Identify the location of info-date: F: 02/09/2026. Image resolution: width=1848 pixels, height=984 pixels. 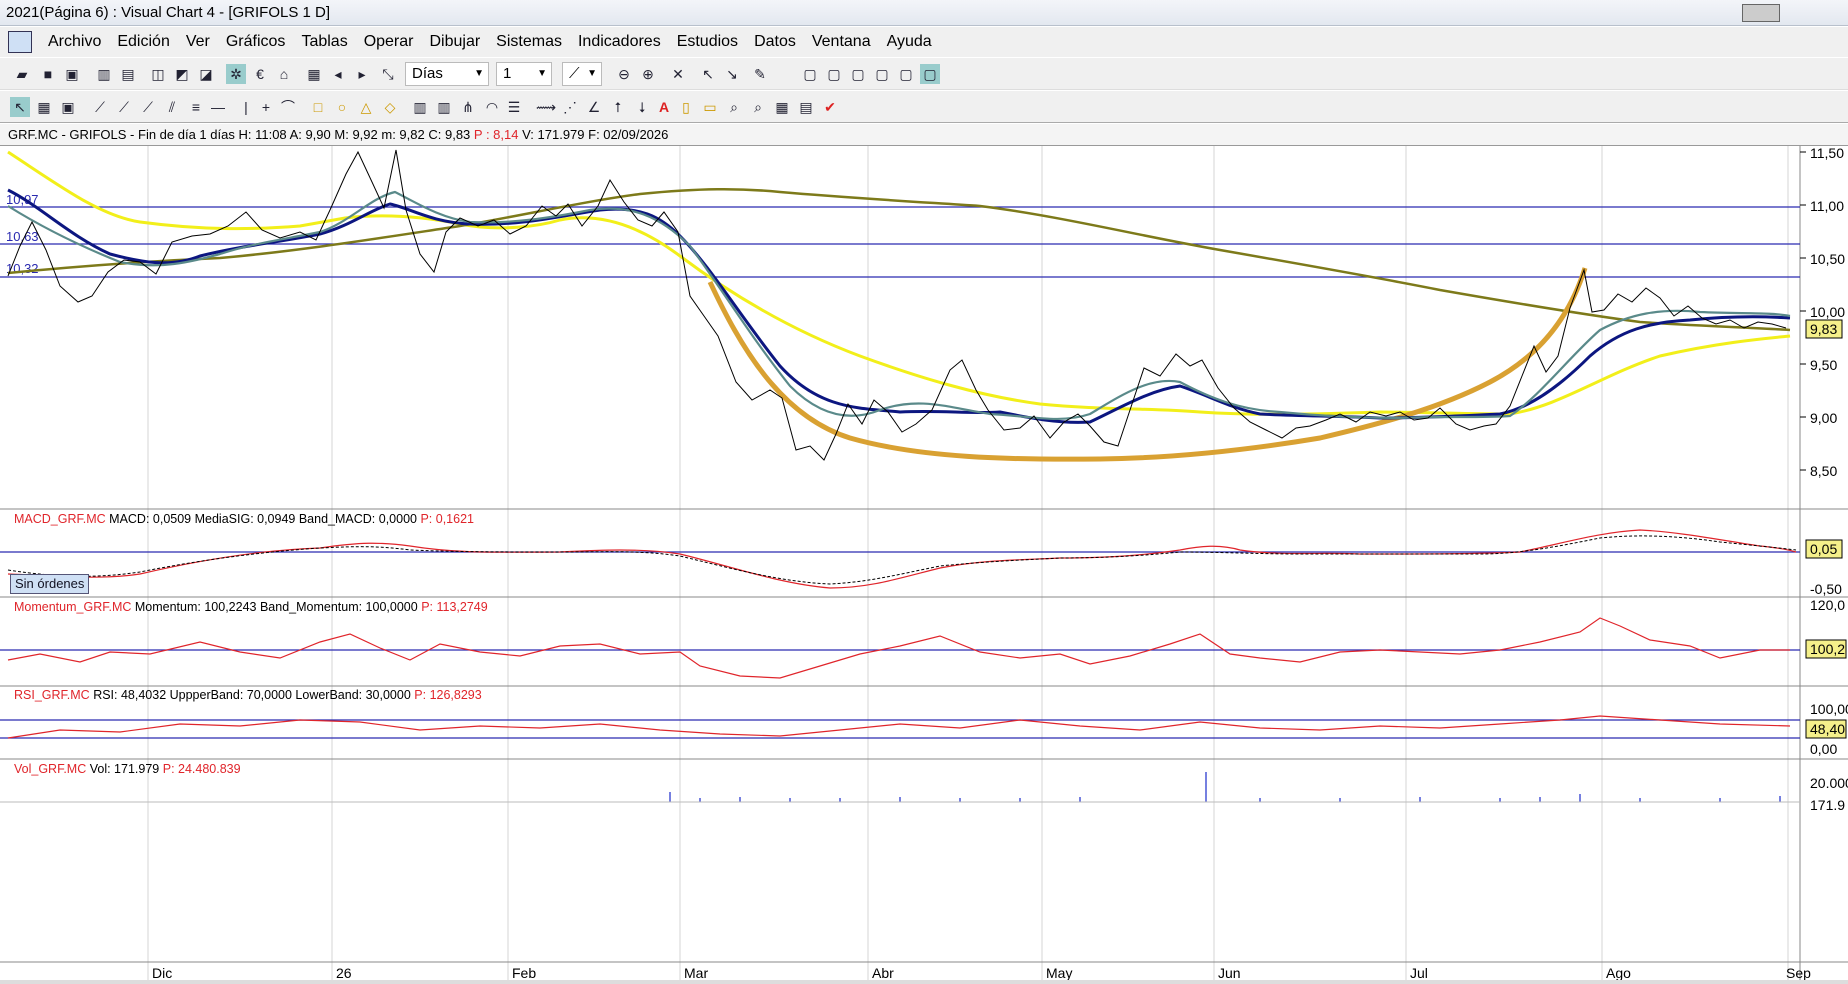
(628, 134).